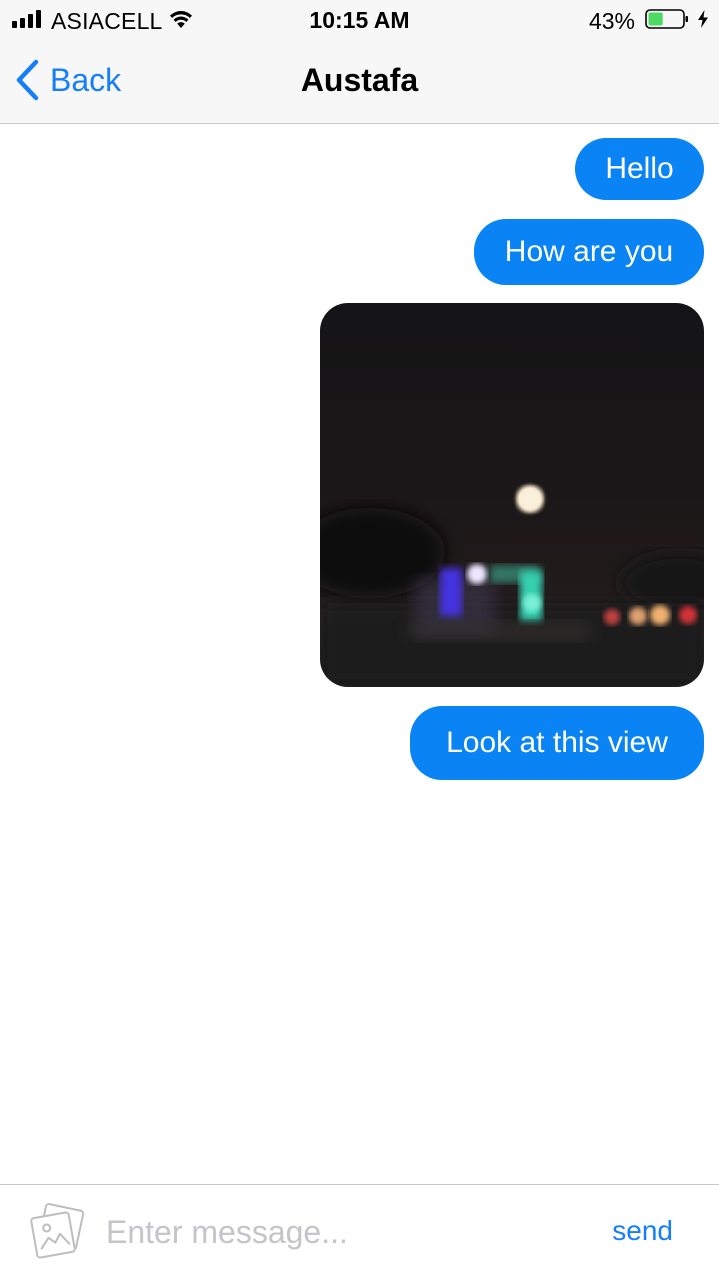  I want to click on message-text: Hello, so click(639, 168).